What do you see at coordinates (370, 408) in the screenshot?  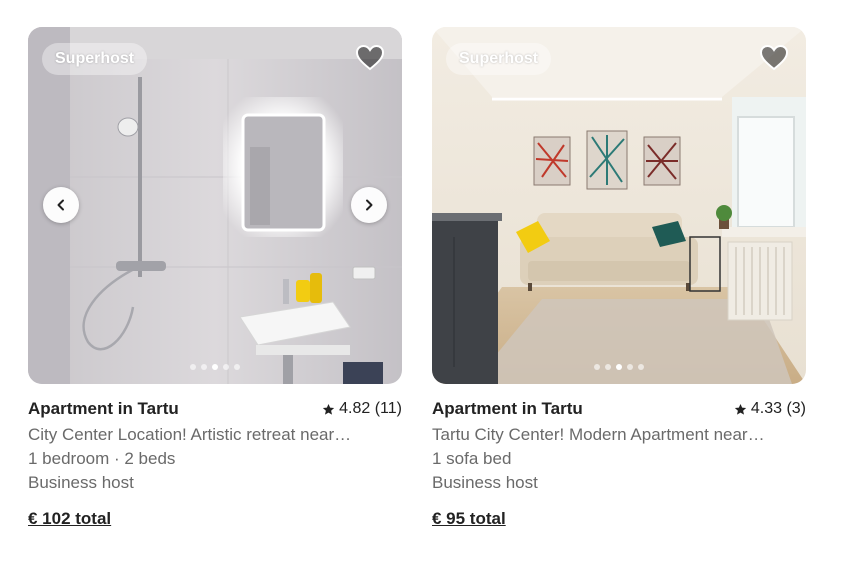 I see `rating-value: 4.82 (11)` at bounding box center [370, 408].